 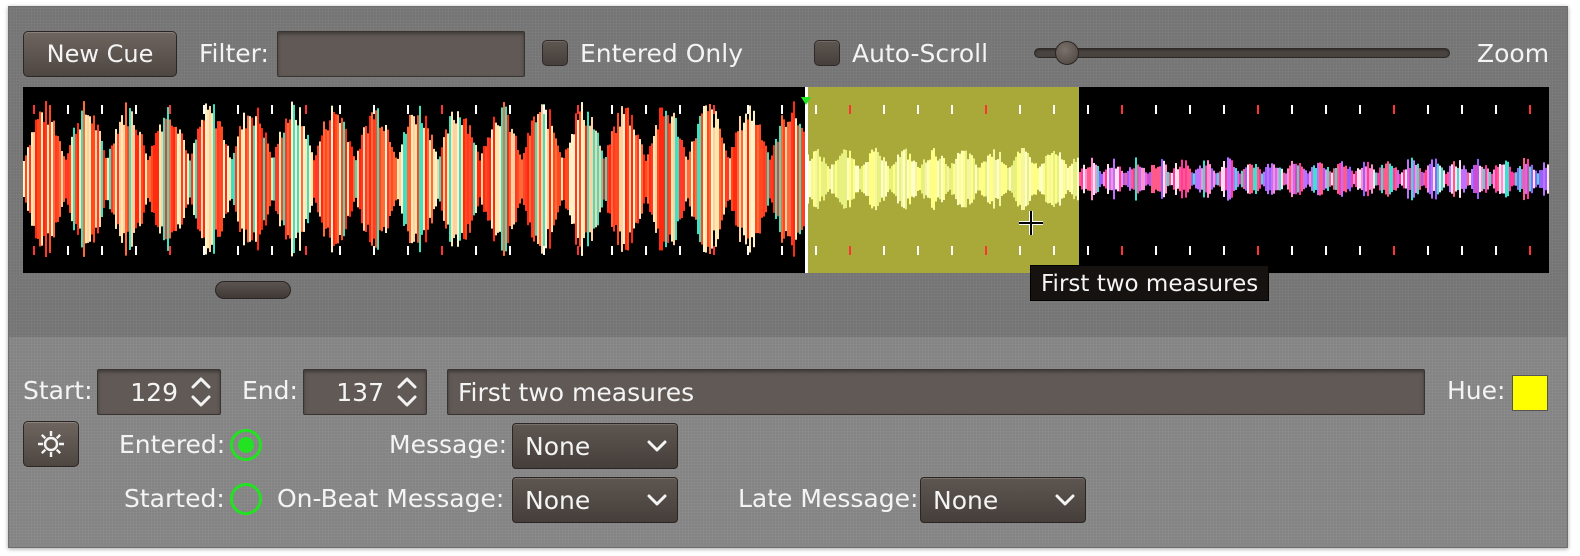 I want to click on zoom-label: Zoom, so click(x=1513, y=53).